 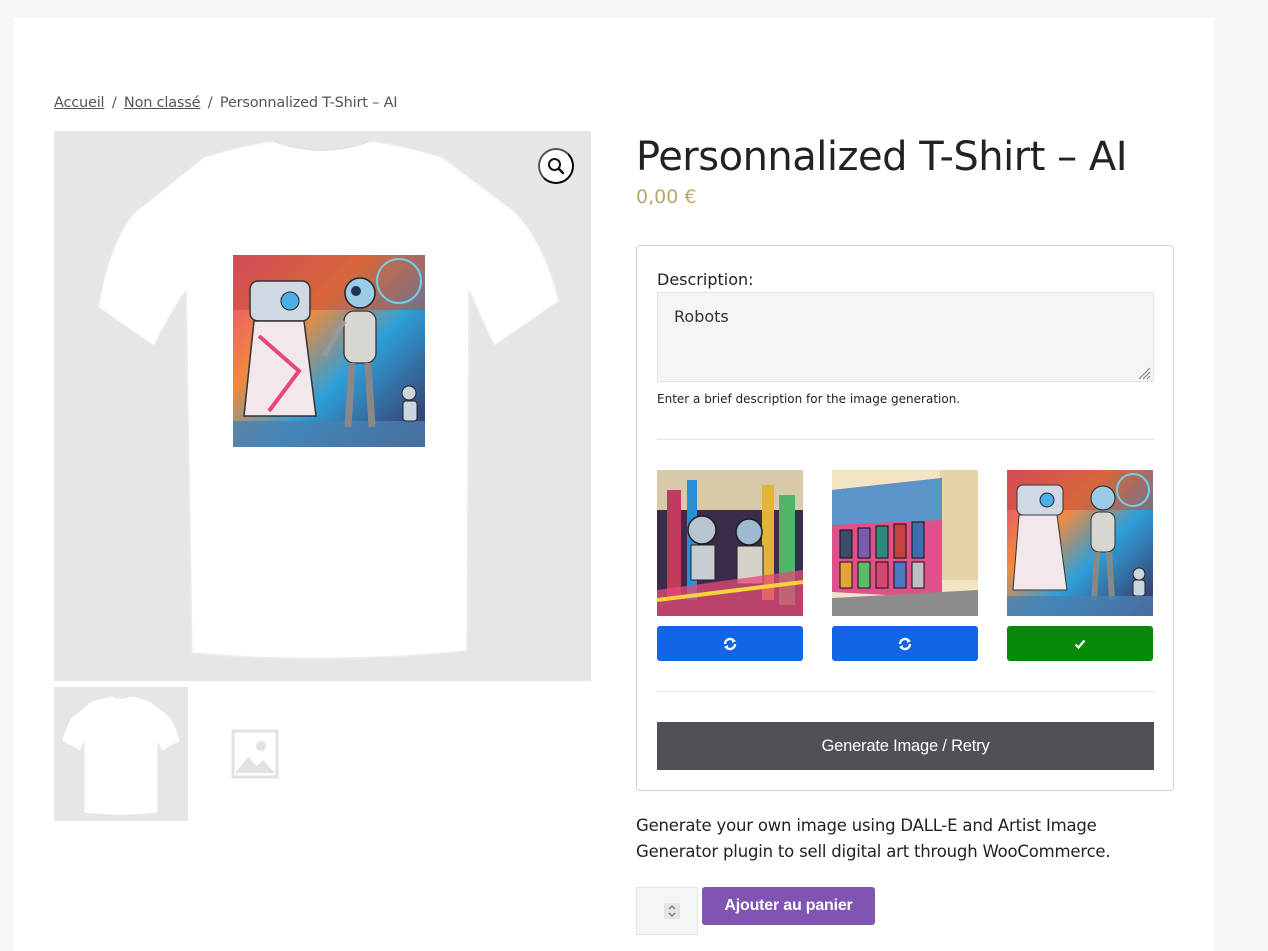 I want to click on generated-image-1-art, so click(x=730, y=543).